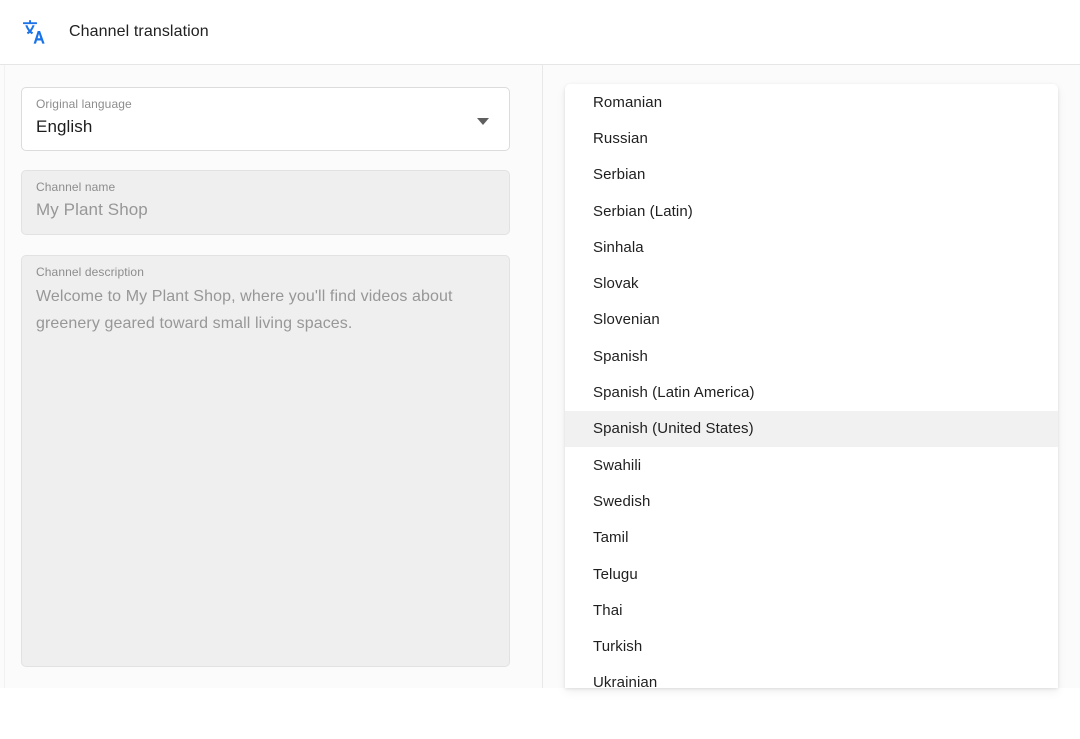 Image resolution: width=1080 pixels, height=739 pixels. I want to click on language-option-label: Swahili, so click(617, 465).